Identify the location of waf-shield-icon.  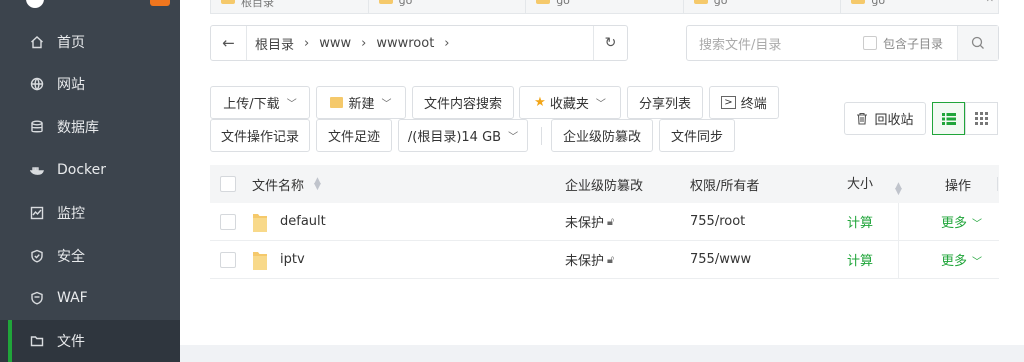
(37, 298).